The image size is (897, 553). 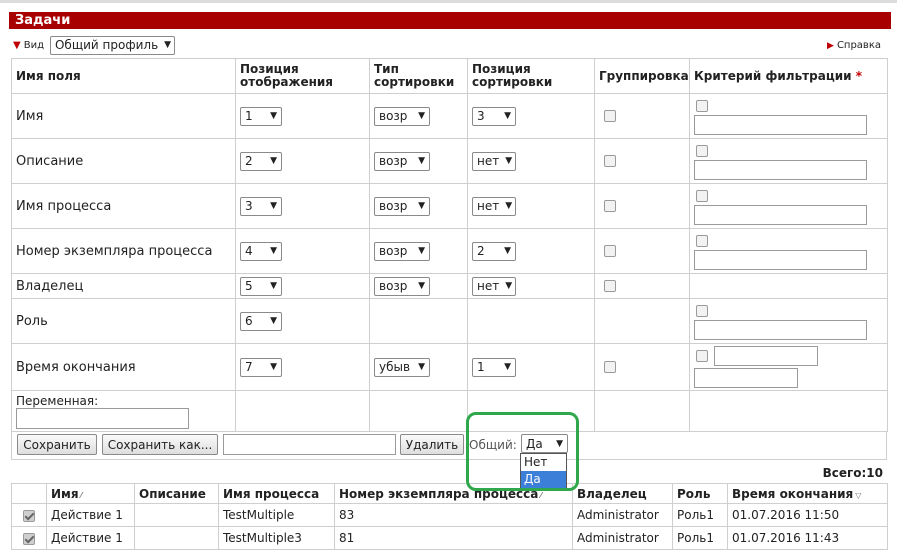 I want to click on profile-name-input, so click(x=309, y=444).